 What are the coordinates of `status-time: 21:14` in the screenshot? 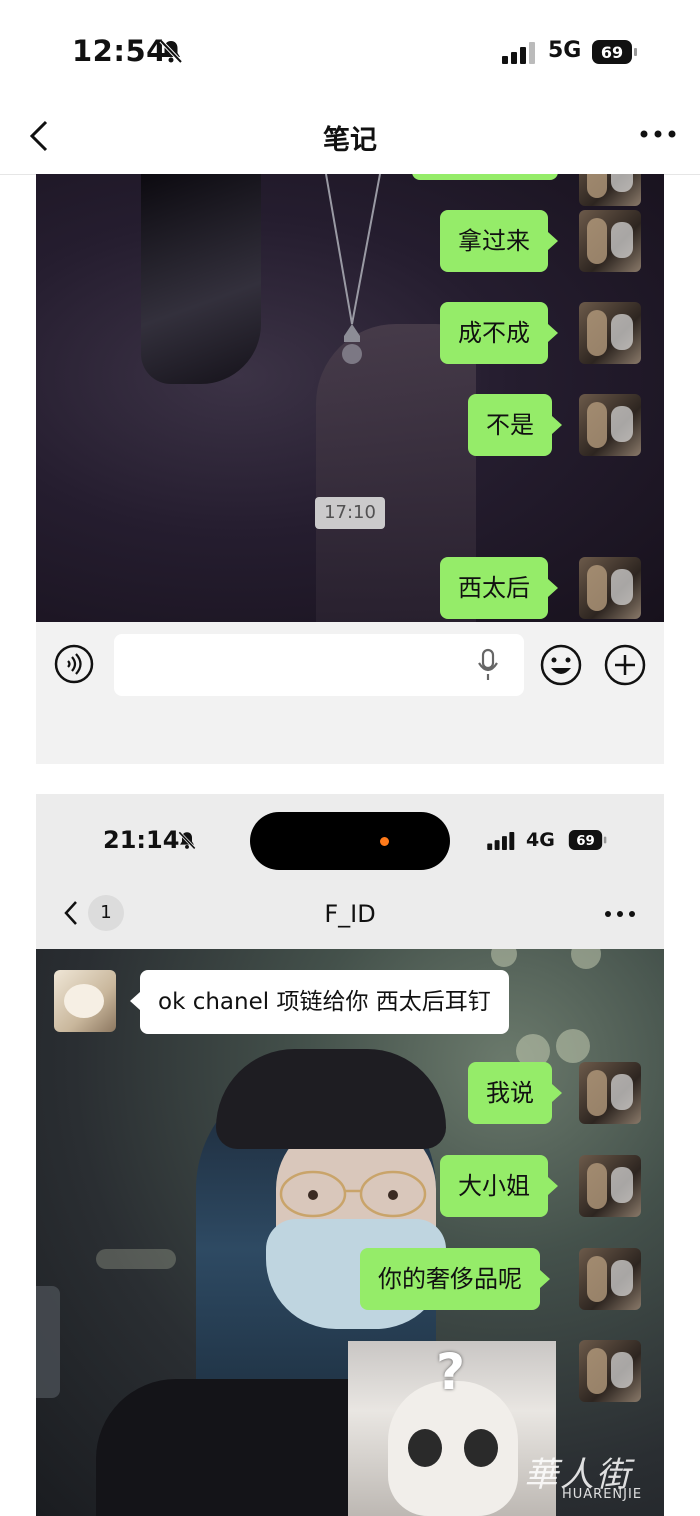 It's located at (141, 840).